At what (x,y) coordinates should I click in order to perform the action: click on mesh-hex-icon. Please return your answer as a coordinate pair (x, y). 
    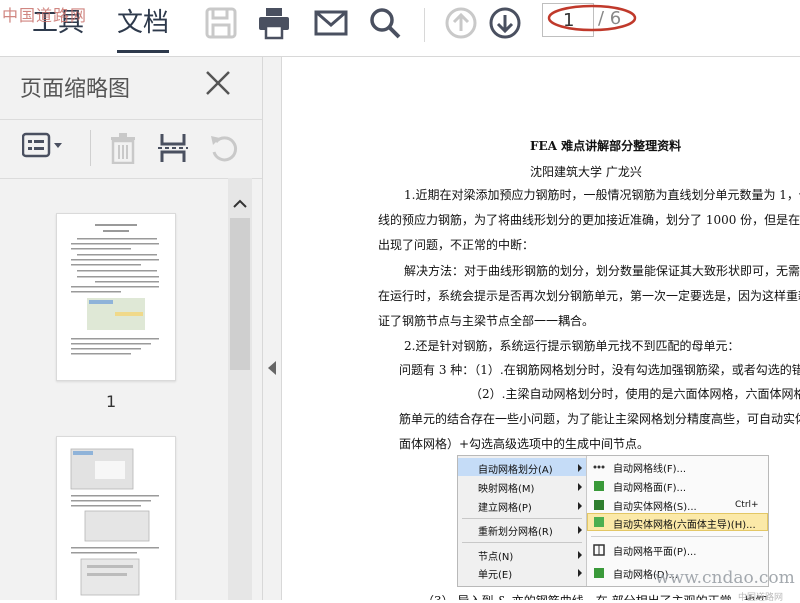
    Looking at the image, I should click on (599, 522).